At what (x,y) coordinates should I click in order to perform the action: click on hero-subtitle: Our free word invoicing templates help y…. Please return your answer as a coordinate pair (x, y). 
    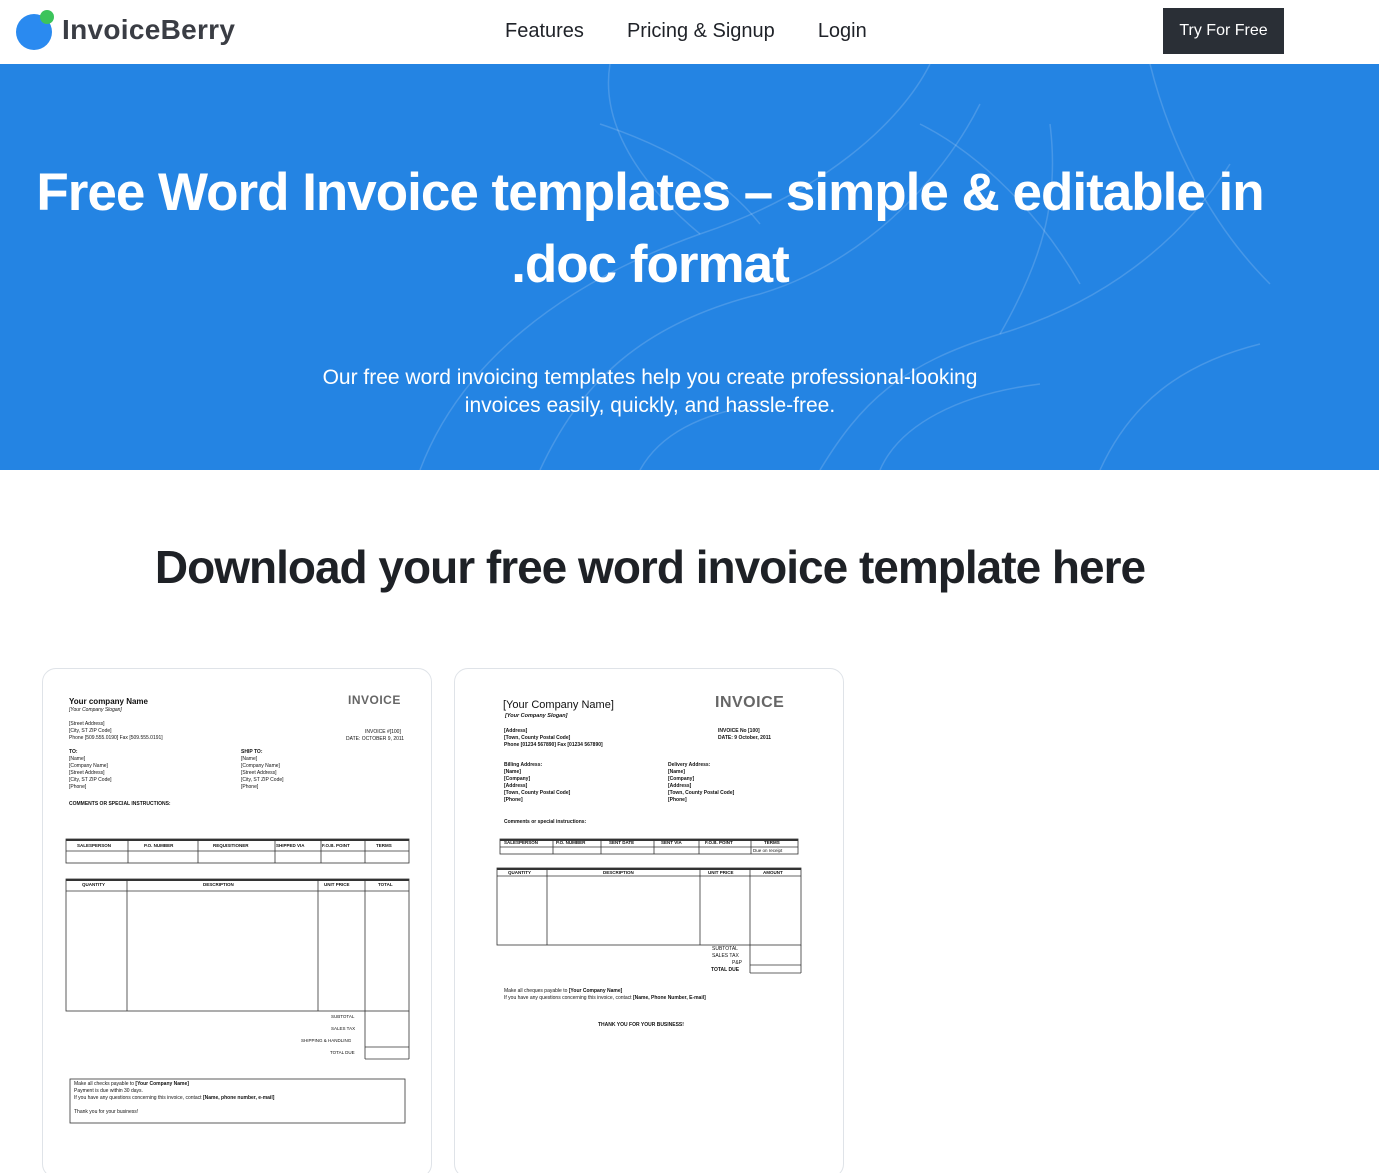
    Looking at the image, I should click on (650, 391).